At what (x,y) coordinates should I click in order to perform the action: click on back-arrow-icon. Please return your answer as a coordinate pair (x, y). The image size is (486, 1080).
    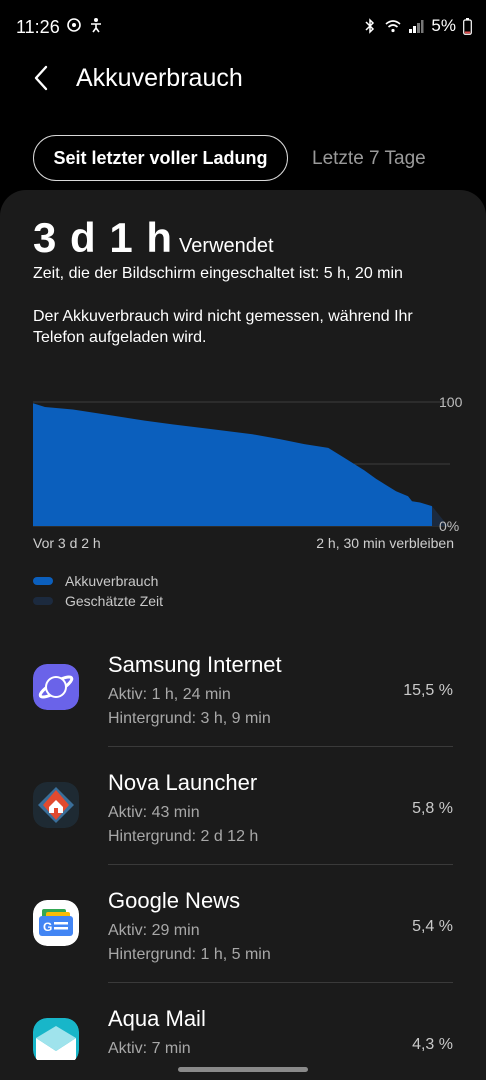
    Looking at the image, I should click on (42, 78).